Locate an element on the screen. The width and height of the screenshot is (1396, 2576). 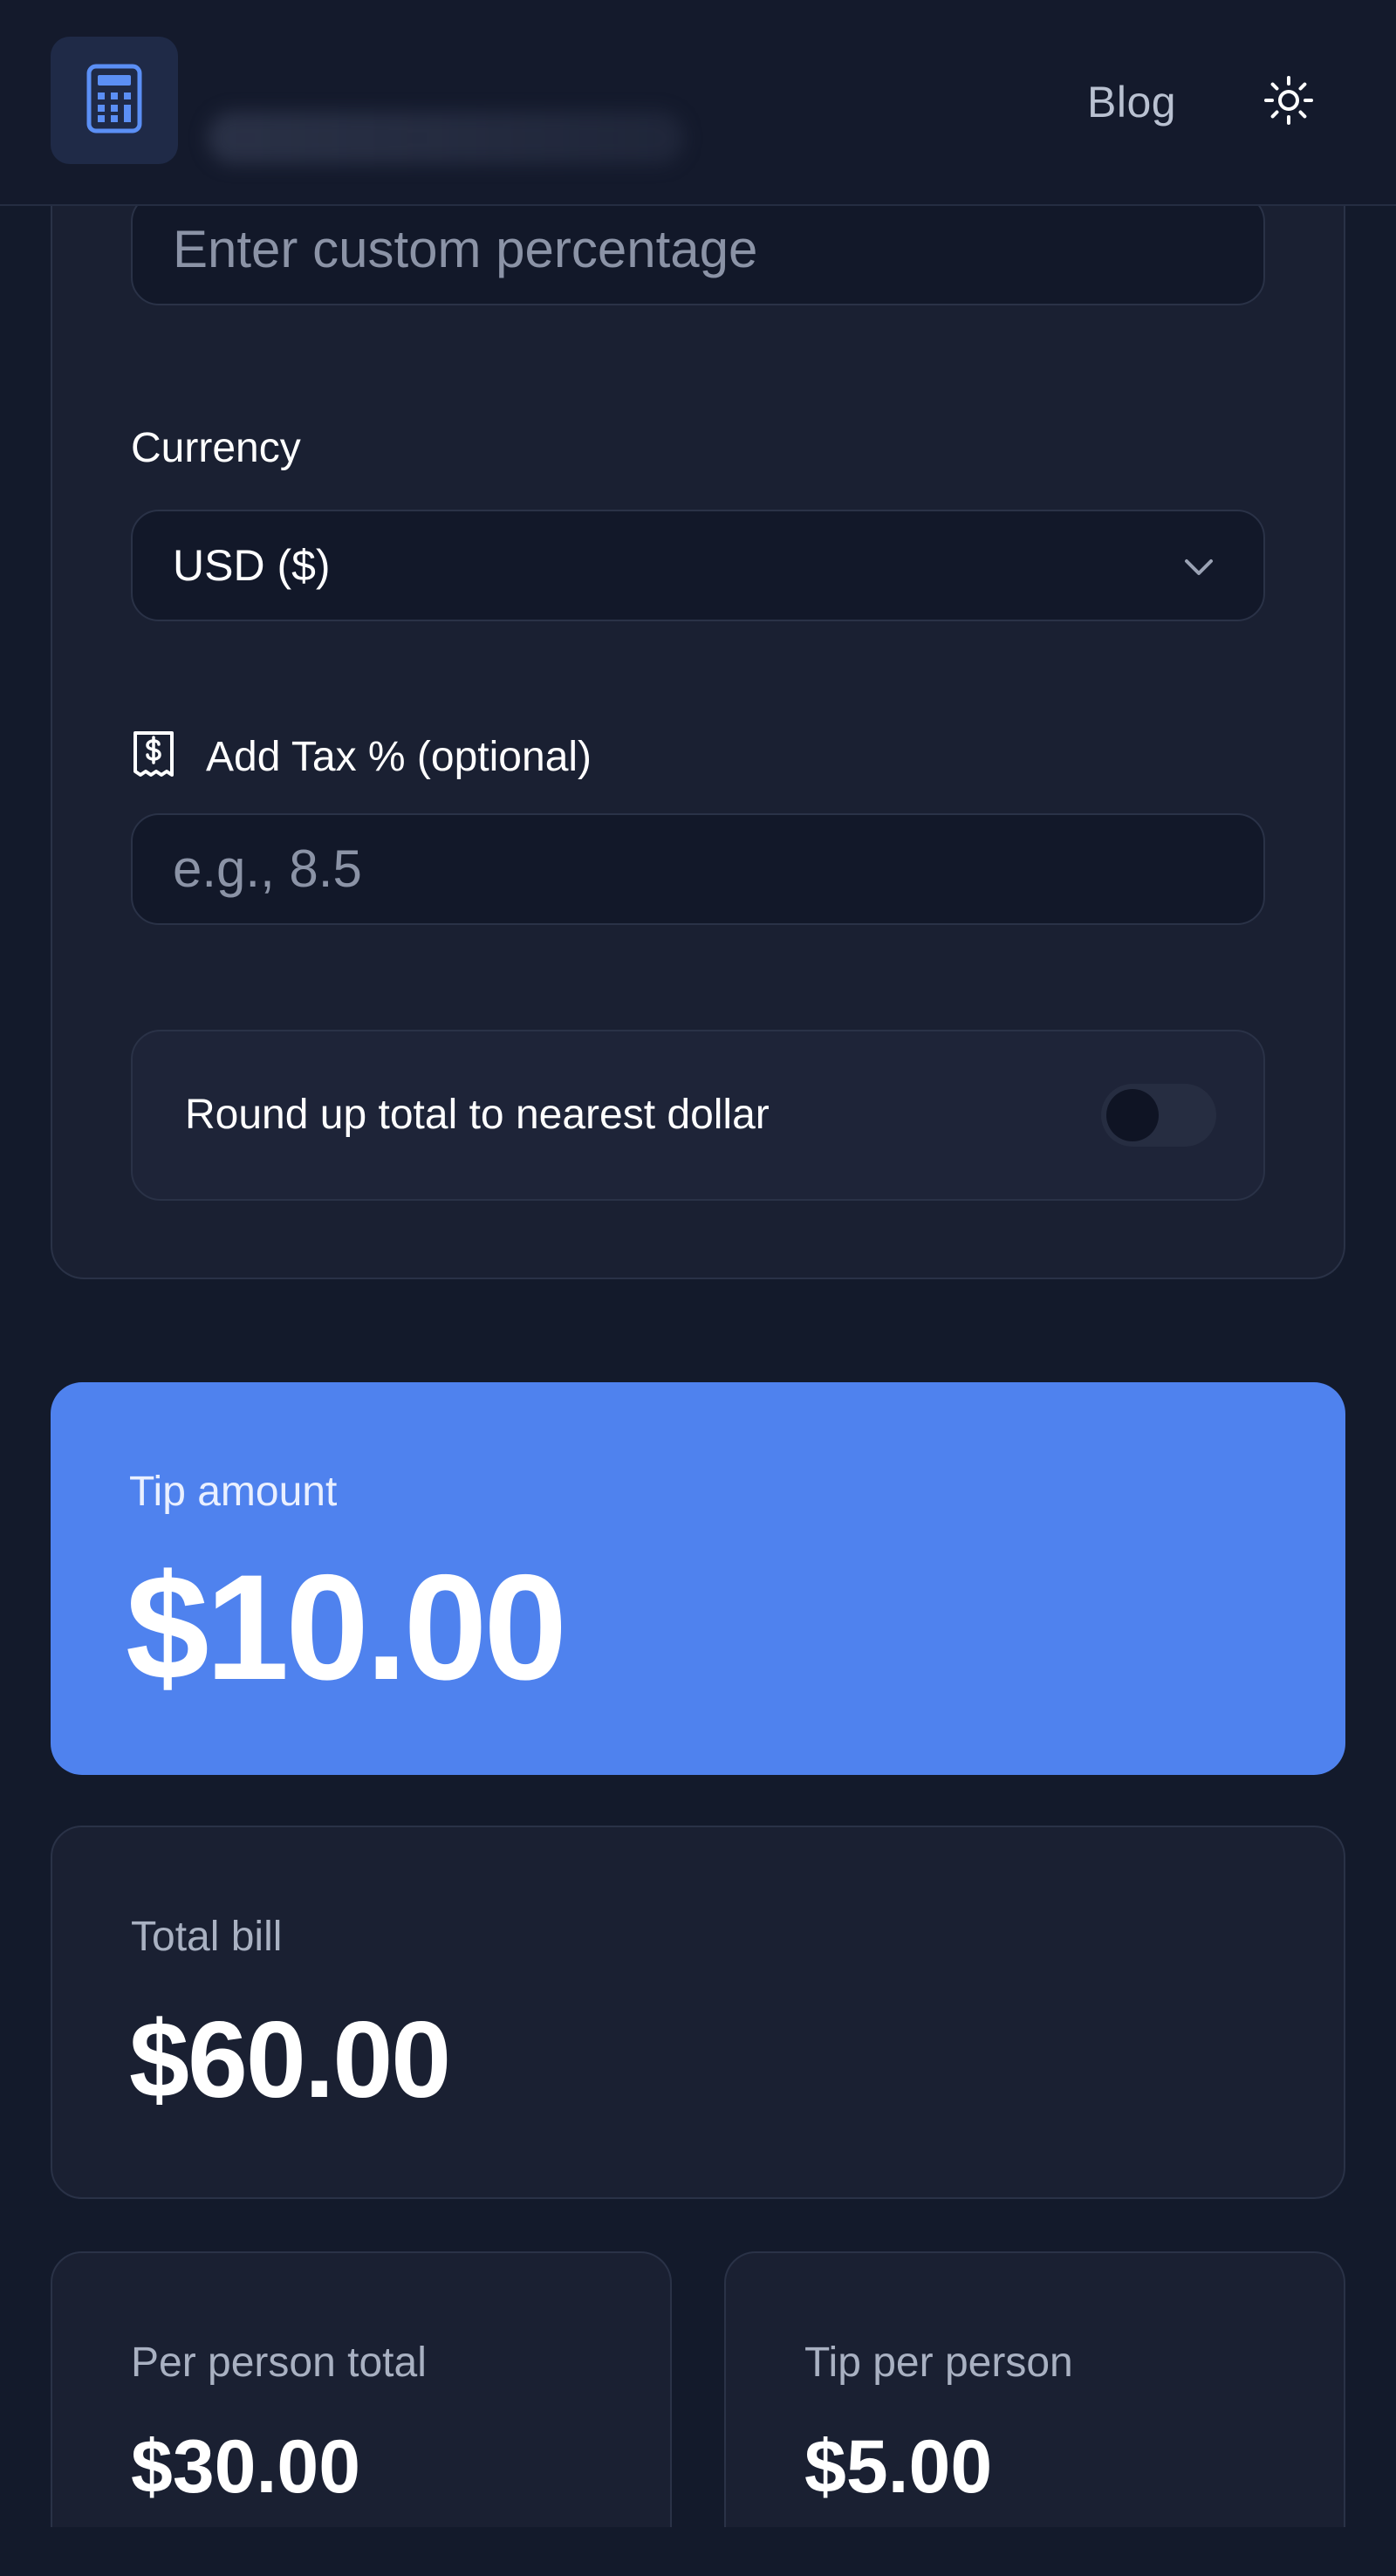
toggle-knob is located at coordinates (1132, 1115).